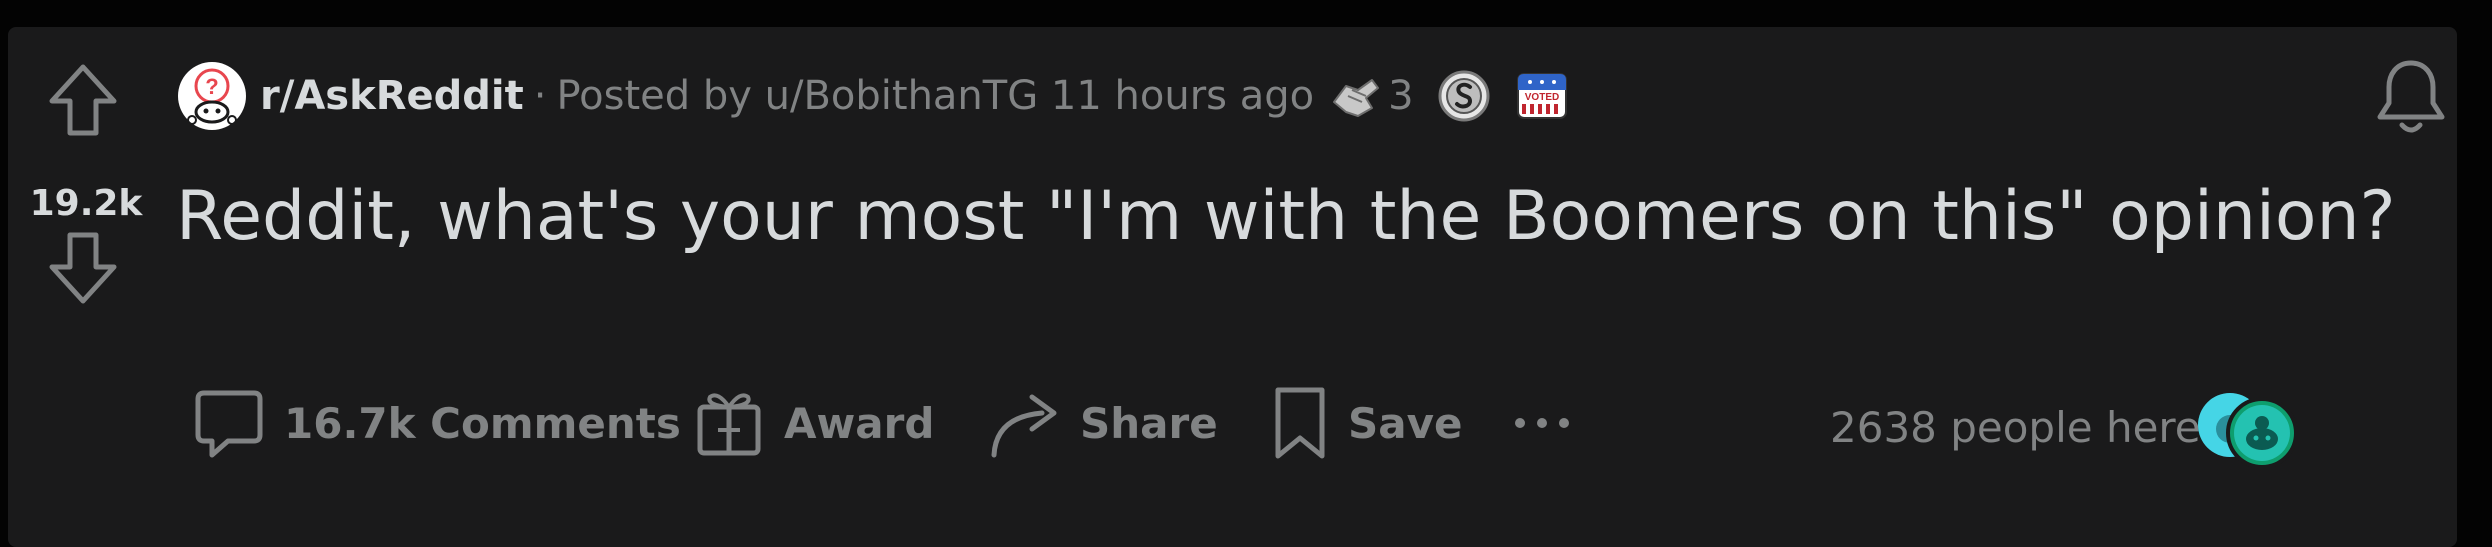  I want to click on save-button: Save, so click(1367, 423).